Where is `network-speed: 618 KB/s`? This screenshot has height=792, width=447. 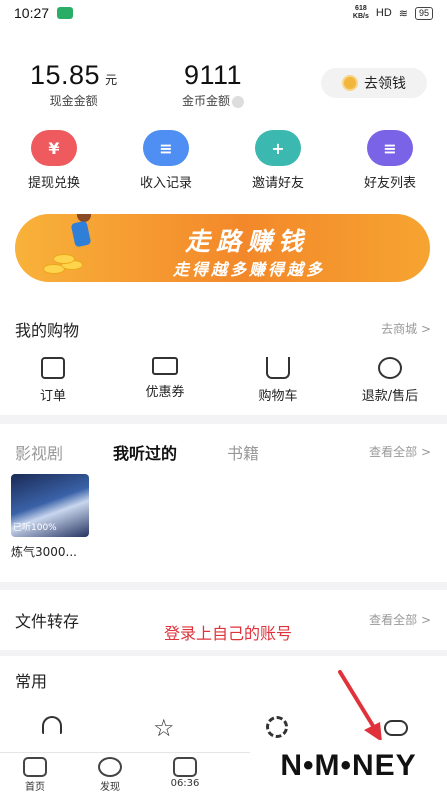
network-speed: 618 KB/s is located at coordinates (360, 12).